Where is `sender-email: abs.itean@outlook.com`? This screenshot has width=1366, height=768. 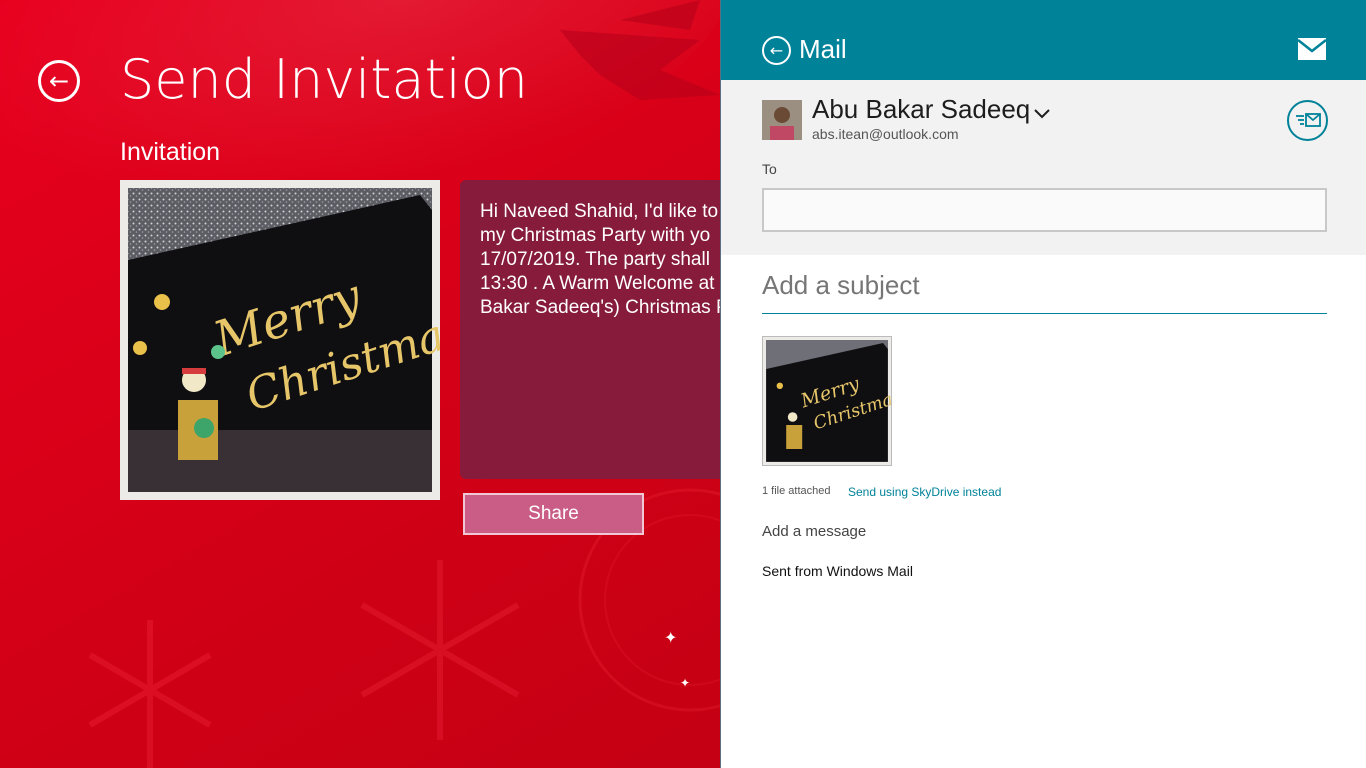
sender-email: abs.itean@outlook.com is located at coordinates (885, 134).